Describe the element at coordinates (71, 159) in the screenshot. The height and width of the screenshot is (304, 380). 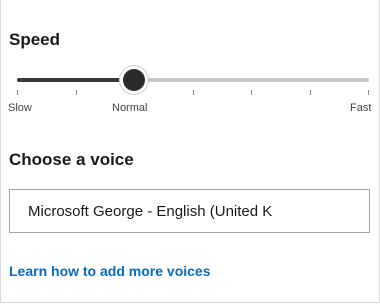
I see `choose-voice-heading: Choose a voice` at that location.